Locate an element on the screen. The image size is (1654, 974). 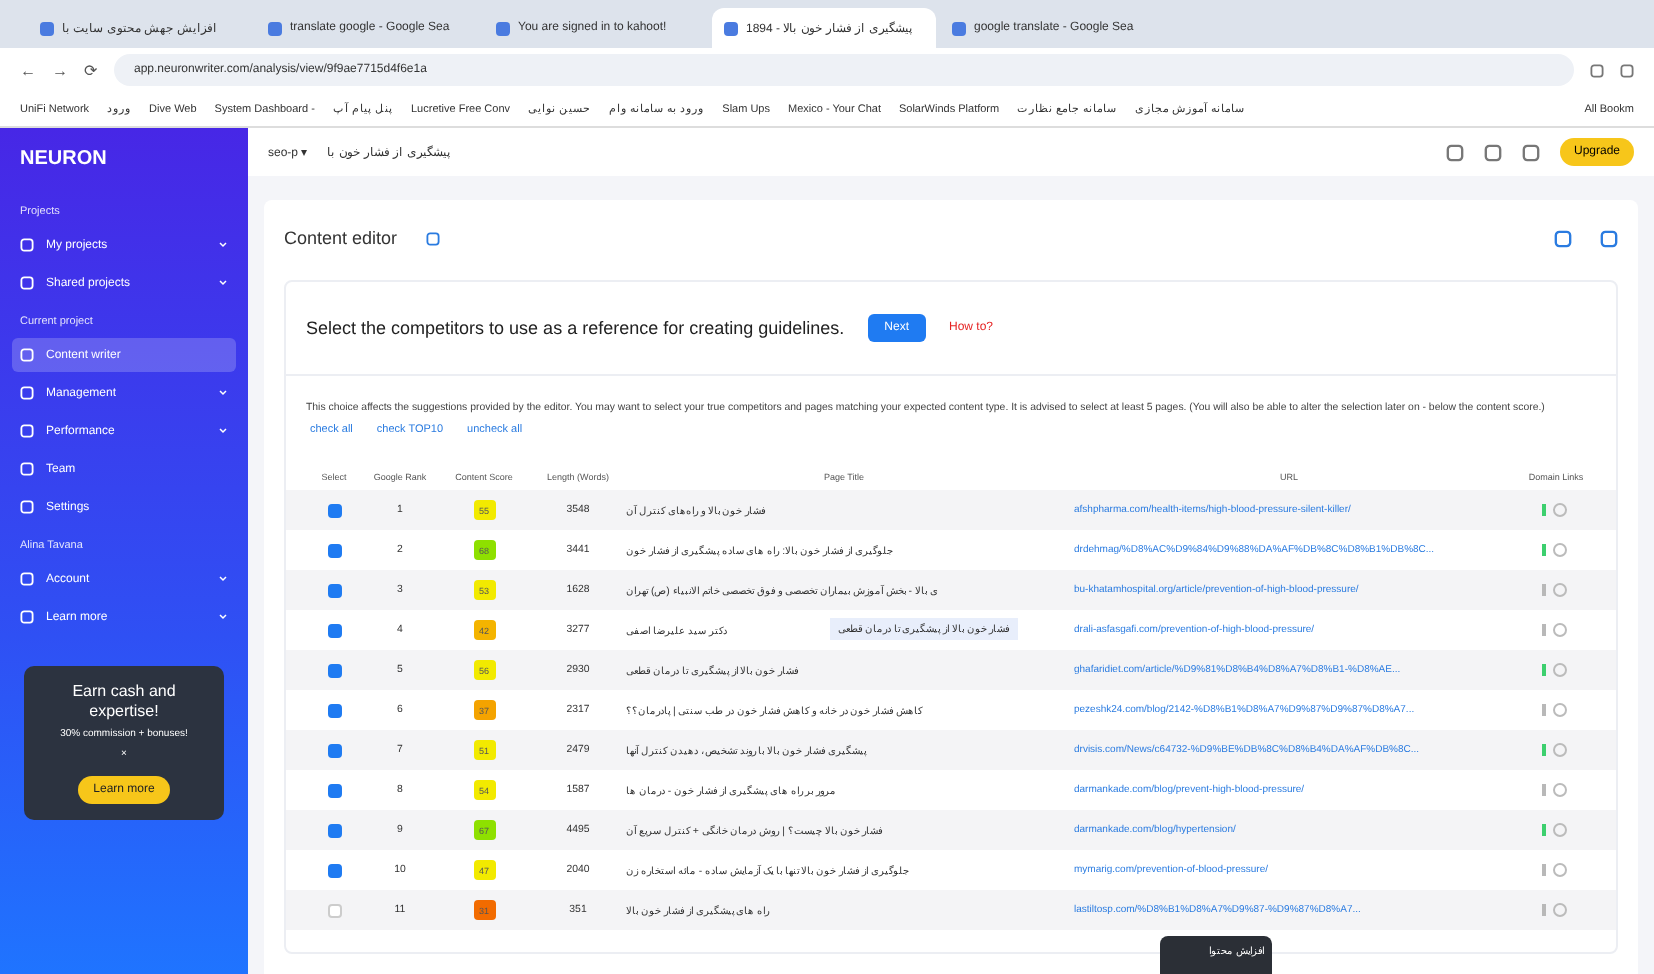
back-icon: ← is located at coordinates (28, 70).